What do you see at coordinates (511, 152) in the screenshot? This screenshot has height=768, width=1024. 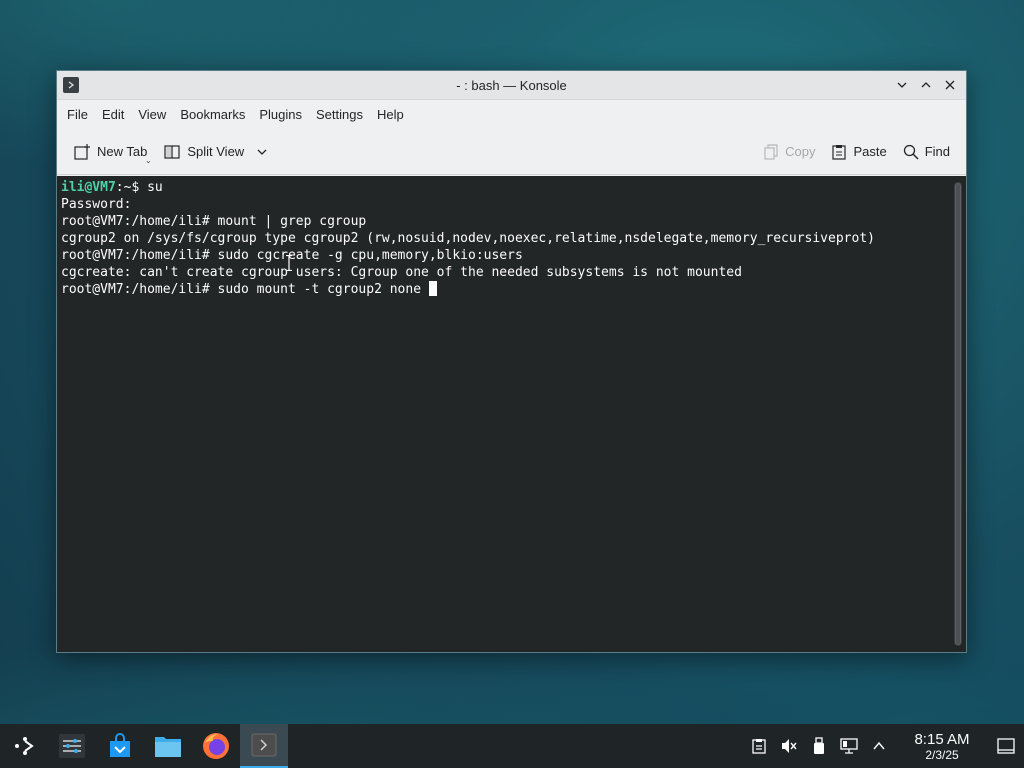 I see `toolbar: New Tab ⌄ Split View Copy Paste Find` at bounding box center [511, 152].